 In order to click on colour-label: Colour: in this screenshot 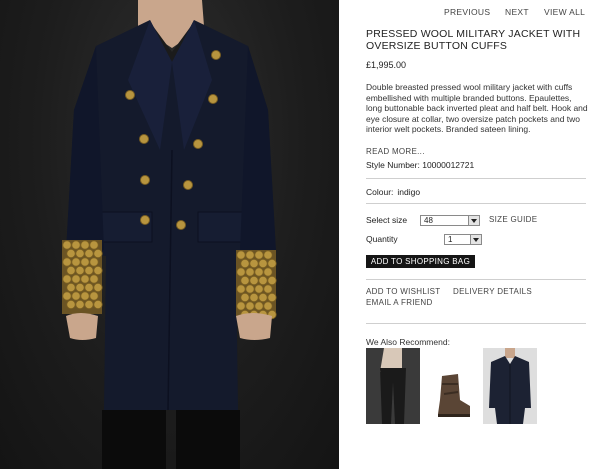, I will do `click(380, 192)`.